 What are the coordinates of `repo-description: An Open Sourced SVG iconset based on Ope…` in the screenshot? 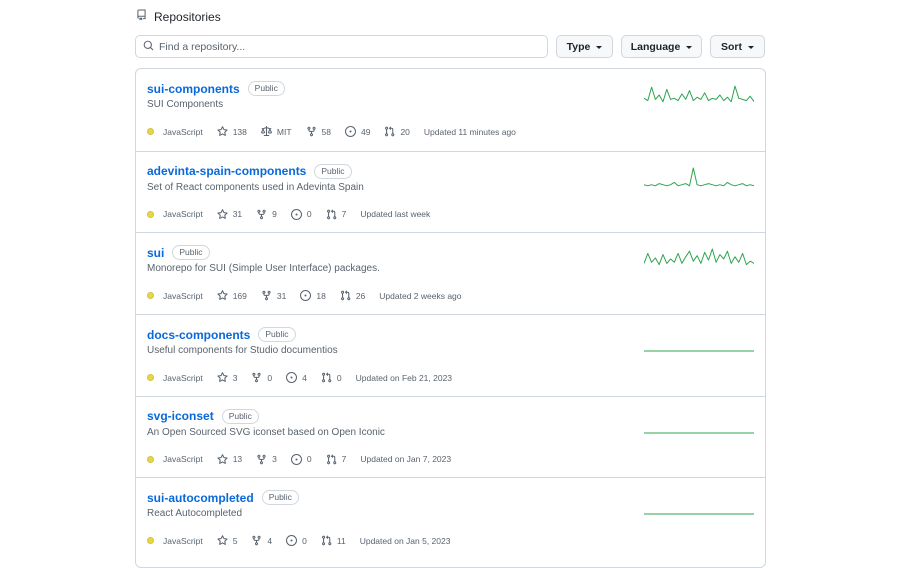 It's located at (266, 432).